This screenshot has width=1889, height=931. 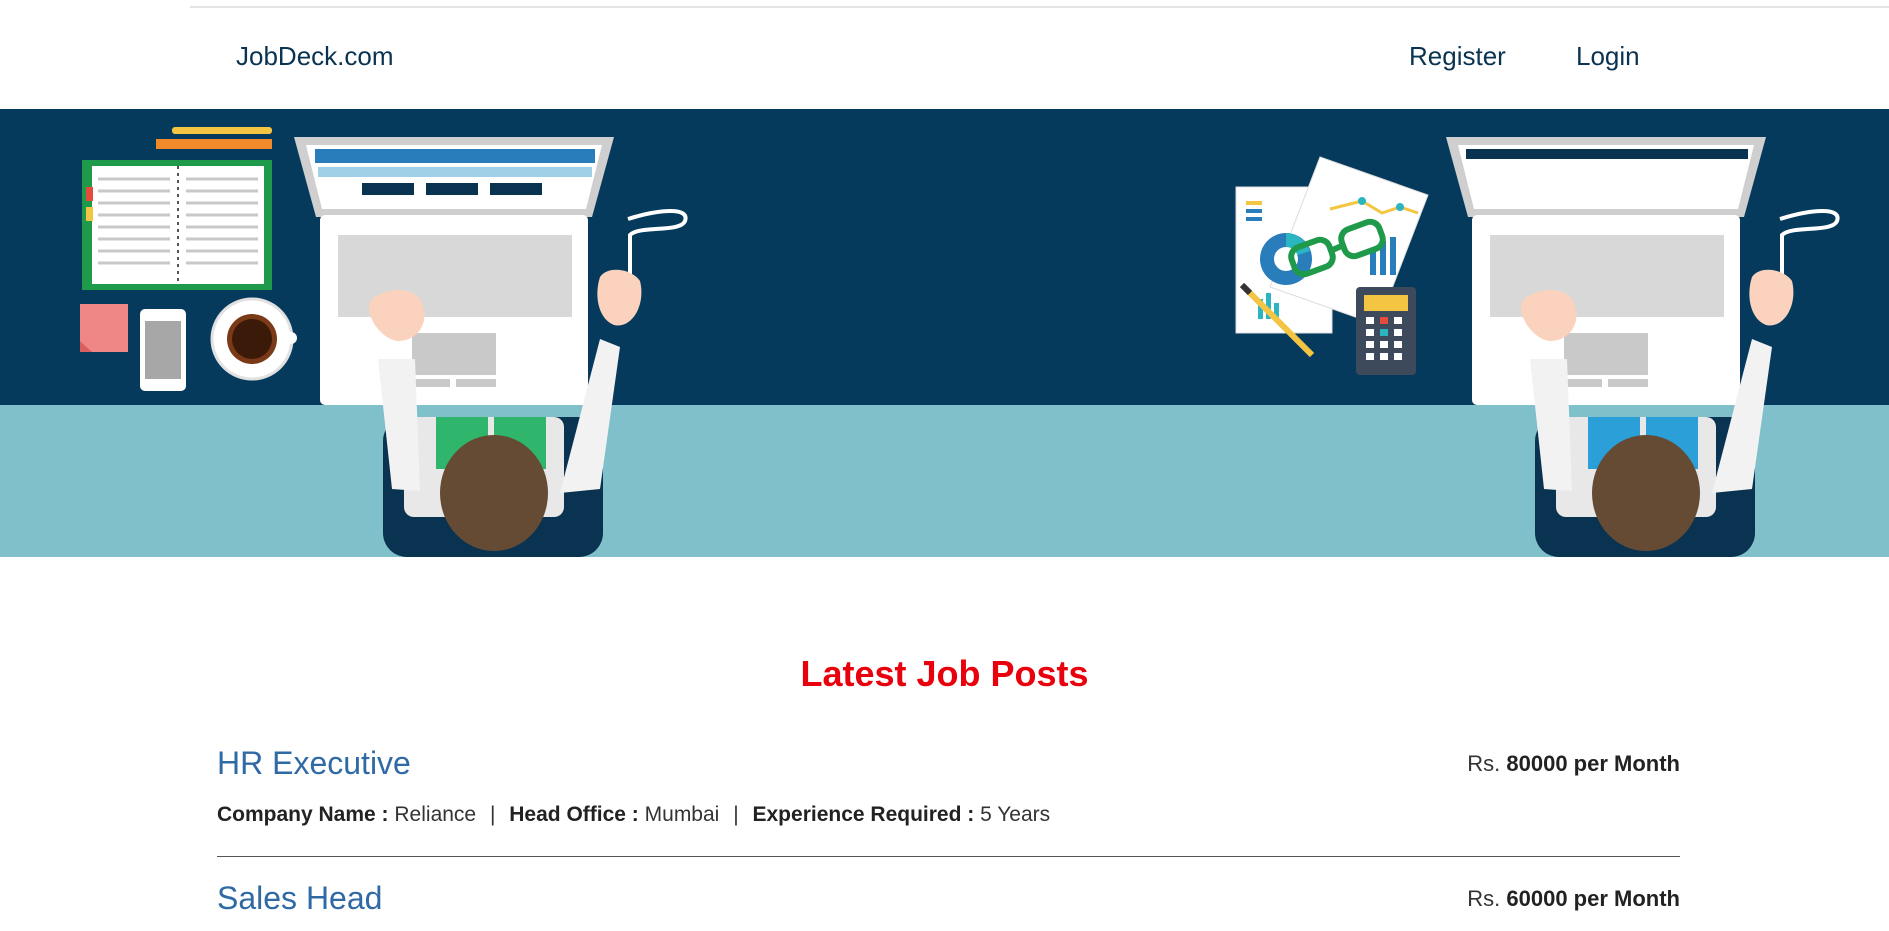 I want to click on experience-value: 5 Years, so click(x=1015, y=814).